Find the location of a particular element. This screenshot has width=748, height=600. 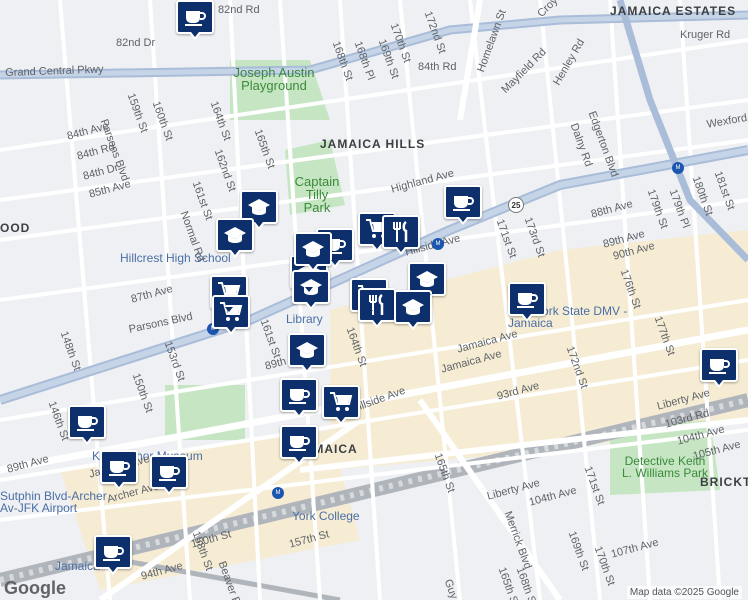

highway-shield: 25 is located at coordinates (516, 205).